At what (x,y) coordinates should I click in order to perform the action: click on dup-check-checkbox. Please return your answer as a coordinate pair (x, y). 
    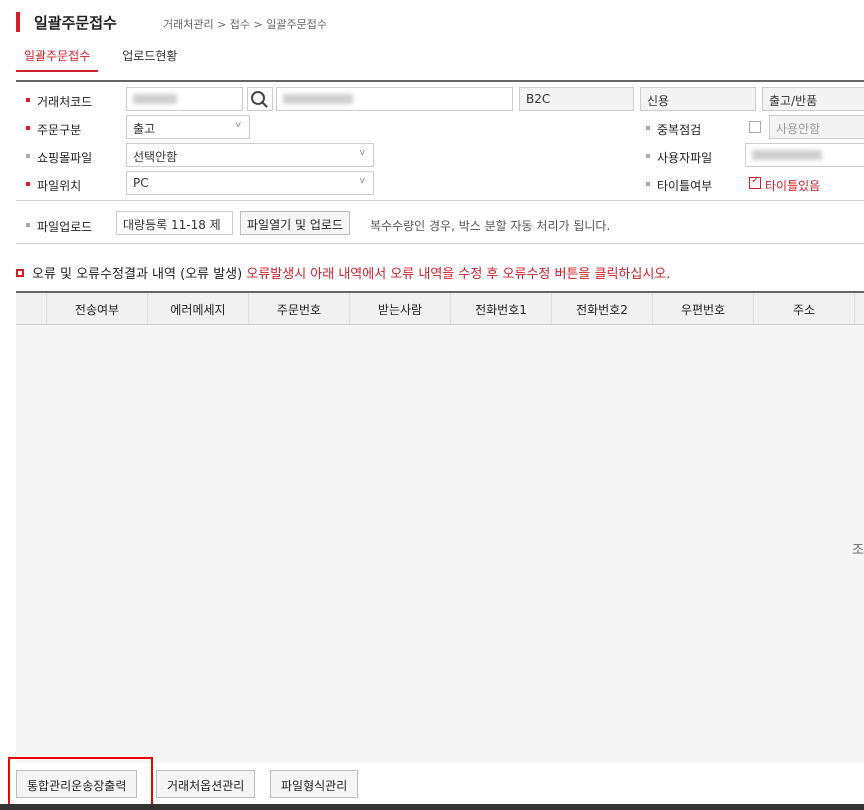
    Looking at the image, I should click on (755, 127).